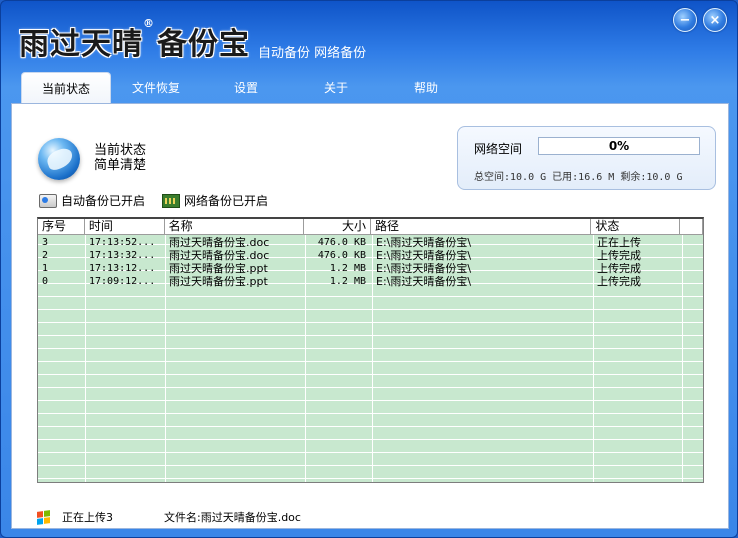  I want to click on tab-help: 帮助, so click(426, 88).